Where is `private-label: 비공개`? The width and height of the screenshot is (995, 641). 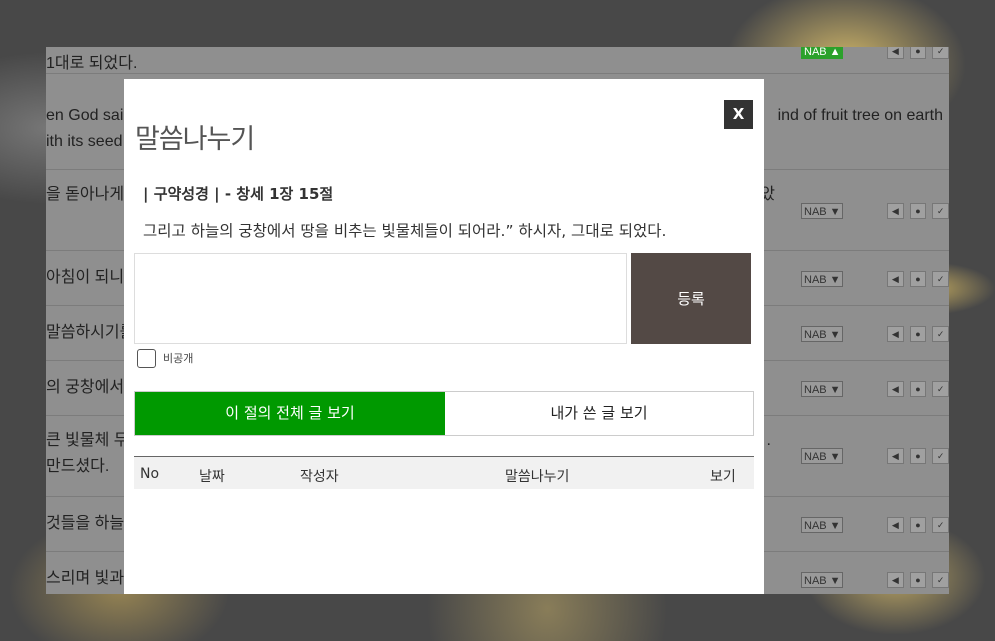 private-label: 비공개 is located at coordinates (178, 358).